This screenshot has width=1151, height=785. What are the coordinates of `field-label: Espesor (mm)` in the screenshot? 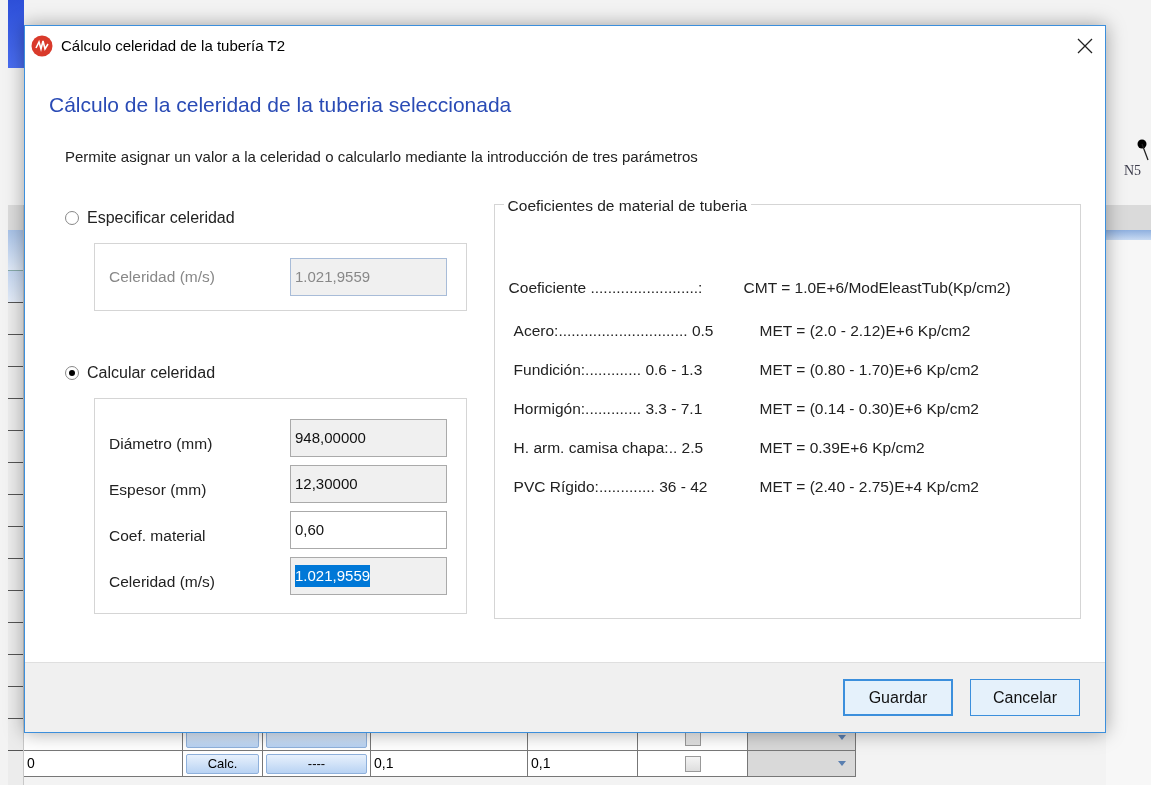 It's located at (158, 490).